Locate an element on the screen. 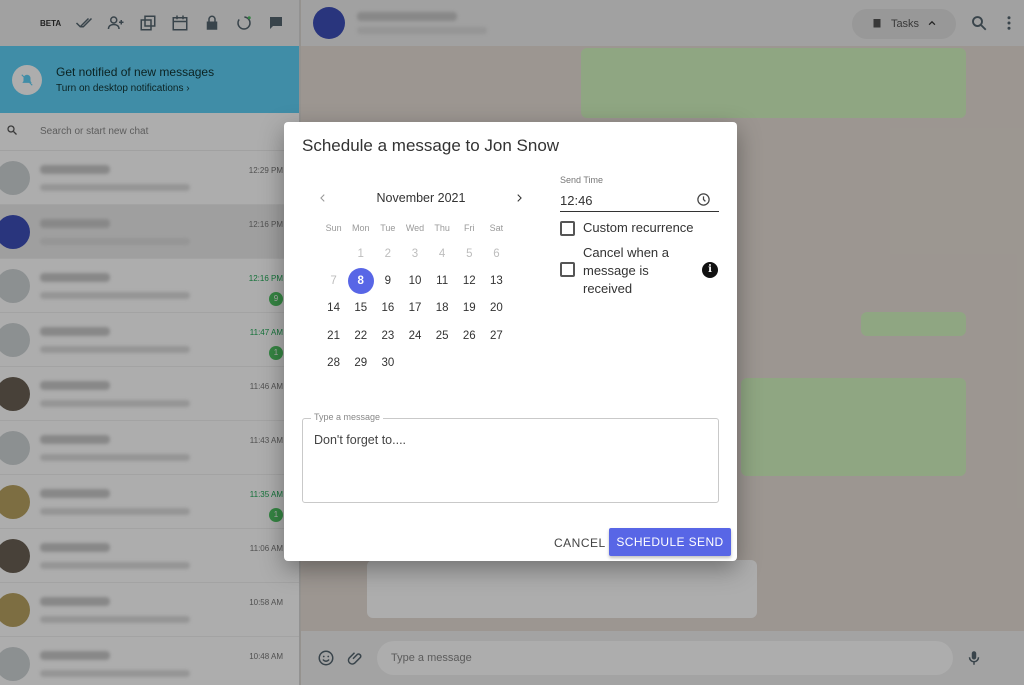 Image resolution: width=1024 pixels, height=685 pixels. calendar-day: 2 is located at coordinates (387, 254).